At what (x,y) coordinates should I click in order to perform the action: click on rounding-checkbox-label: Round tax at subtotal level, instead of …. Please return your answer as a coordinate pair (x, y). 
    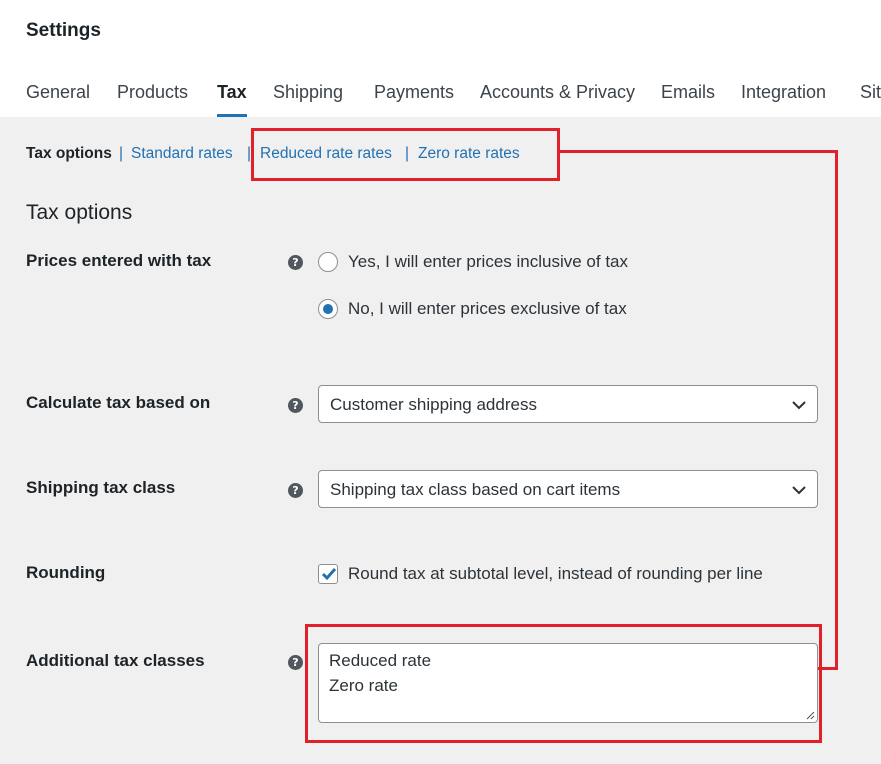
    Looking at the image, I should click on (555, 574).